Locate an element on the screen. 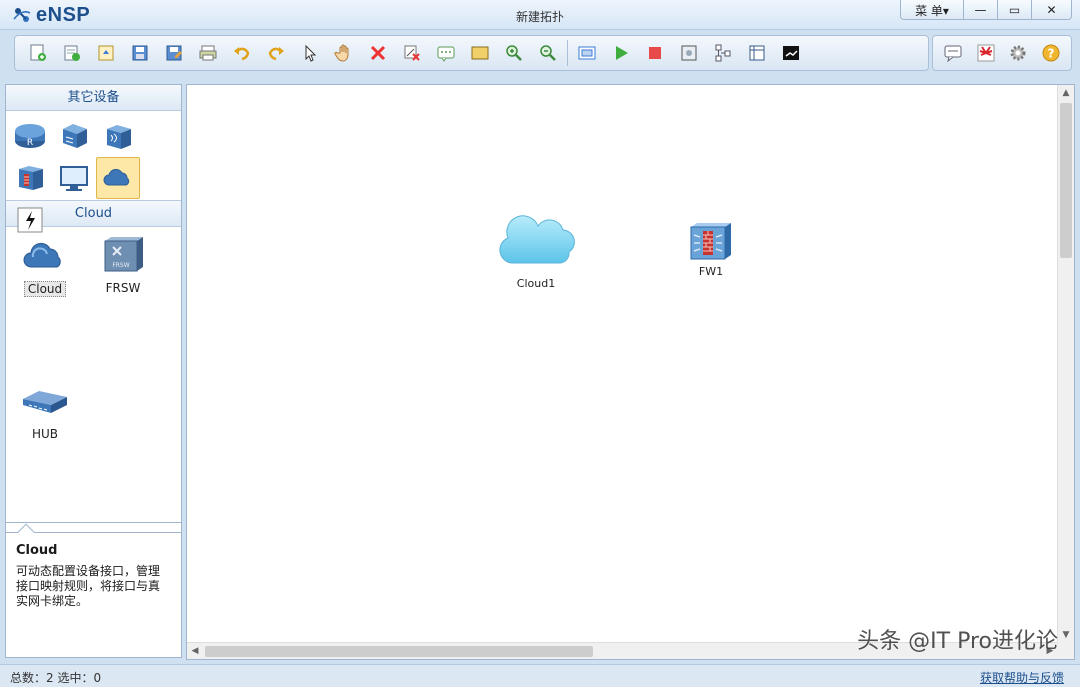 This screenshot has height=687, width=1080. delete-link-icon is located at coordinates (412, 53).